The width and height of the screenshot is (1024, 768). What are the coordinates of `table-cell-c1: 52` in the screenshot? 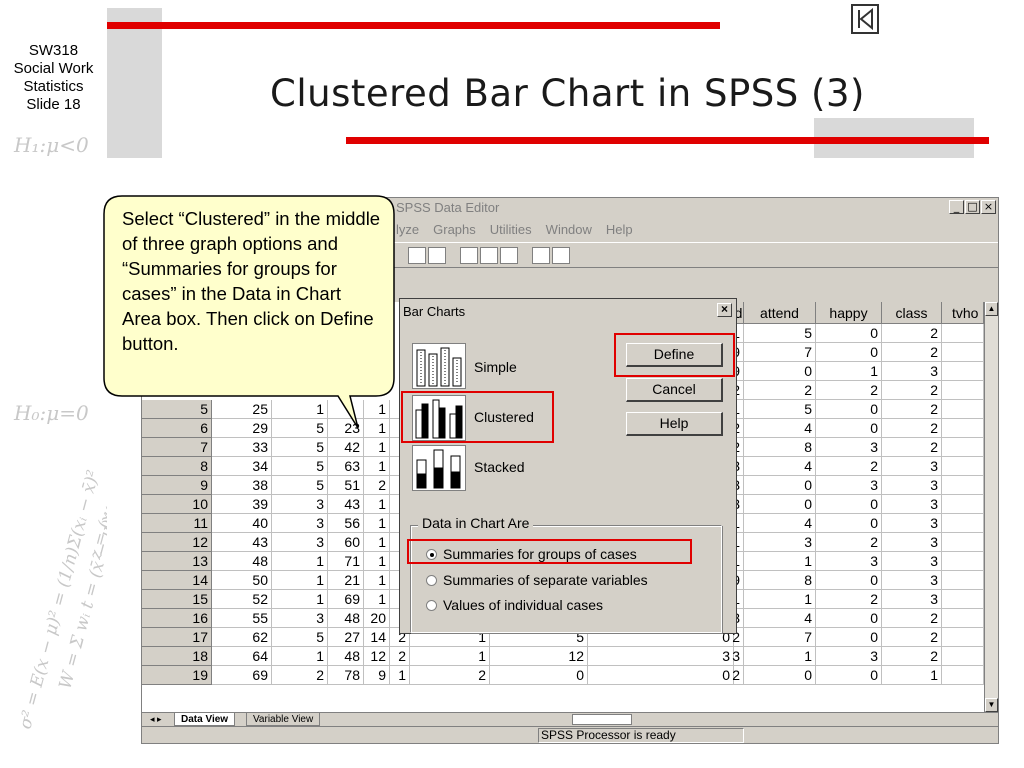 It's located at (242, 599).